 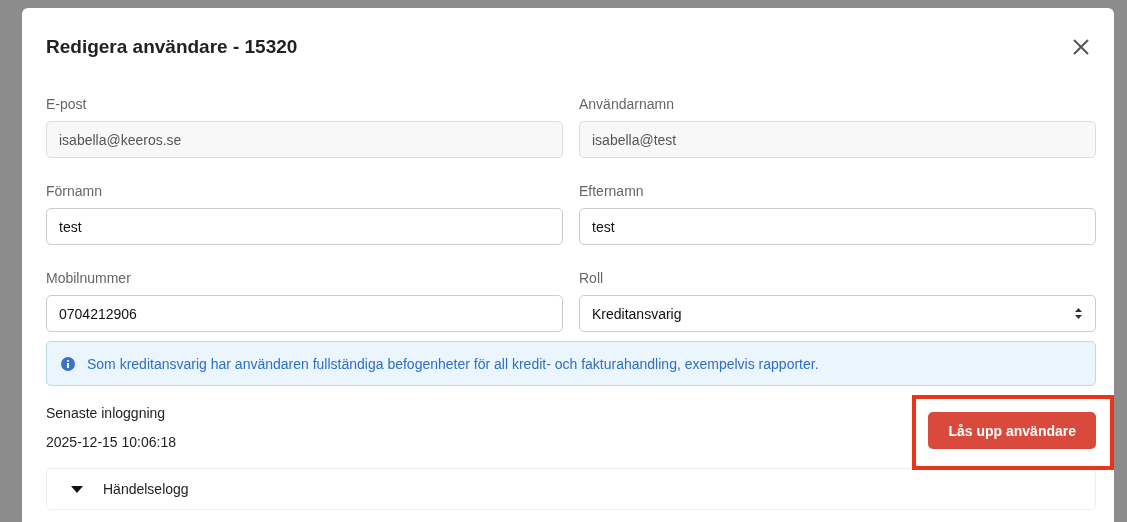 What do you see at coordinates (612, 191) in the screenshot?
I see `field-label: Efternamn` at bounding box center [612, 191].